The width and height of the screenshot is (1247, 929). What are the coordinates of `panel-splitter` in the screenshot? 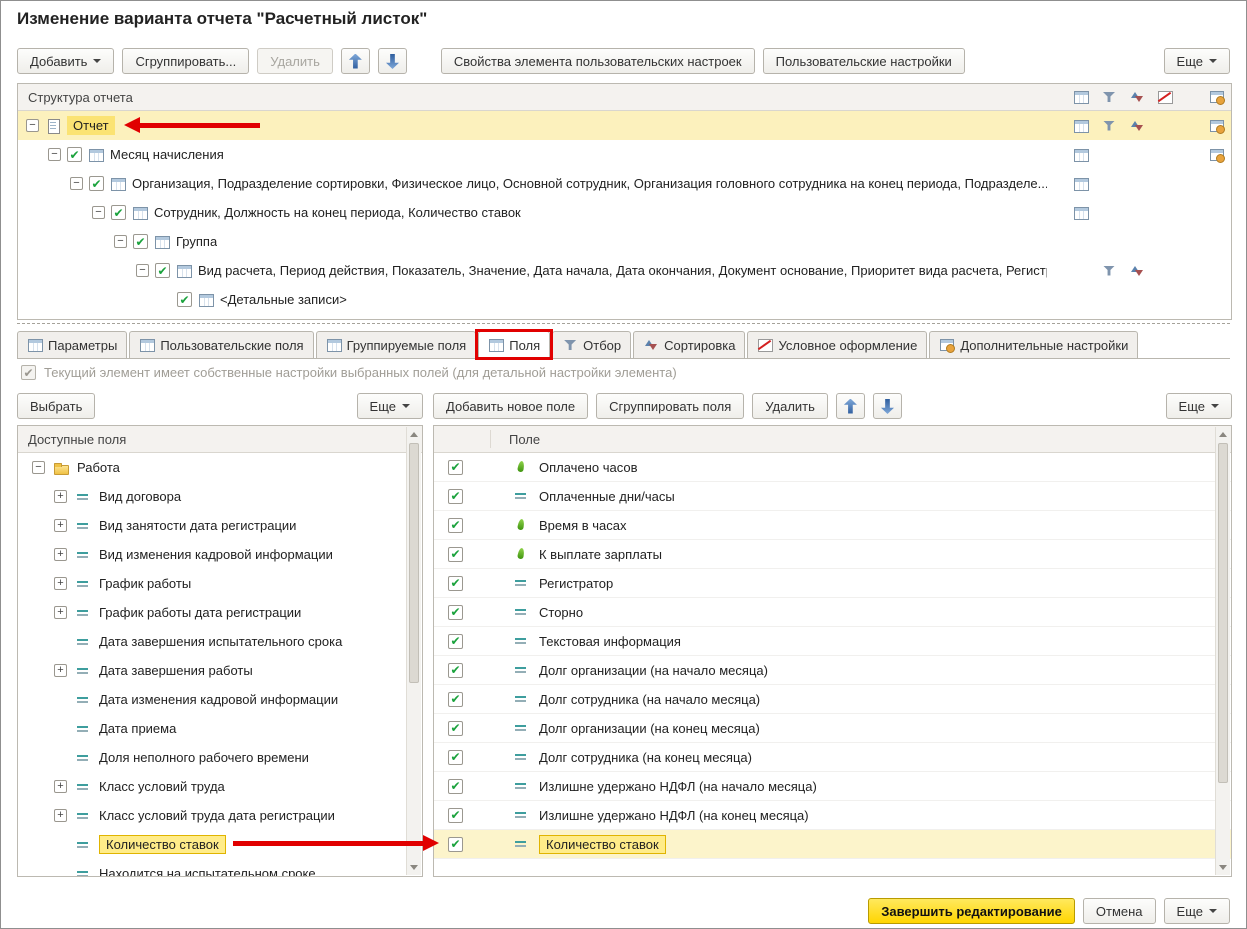 It's located at (623, 323).